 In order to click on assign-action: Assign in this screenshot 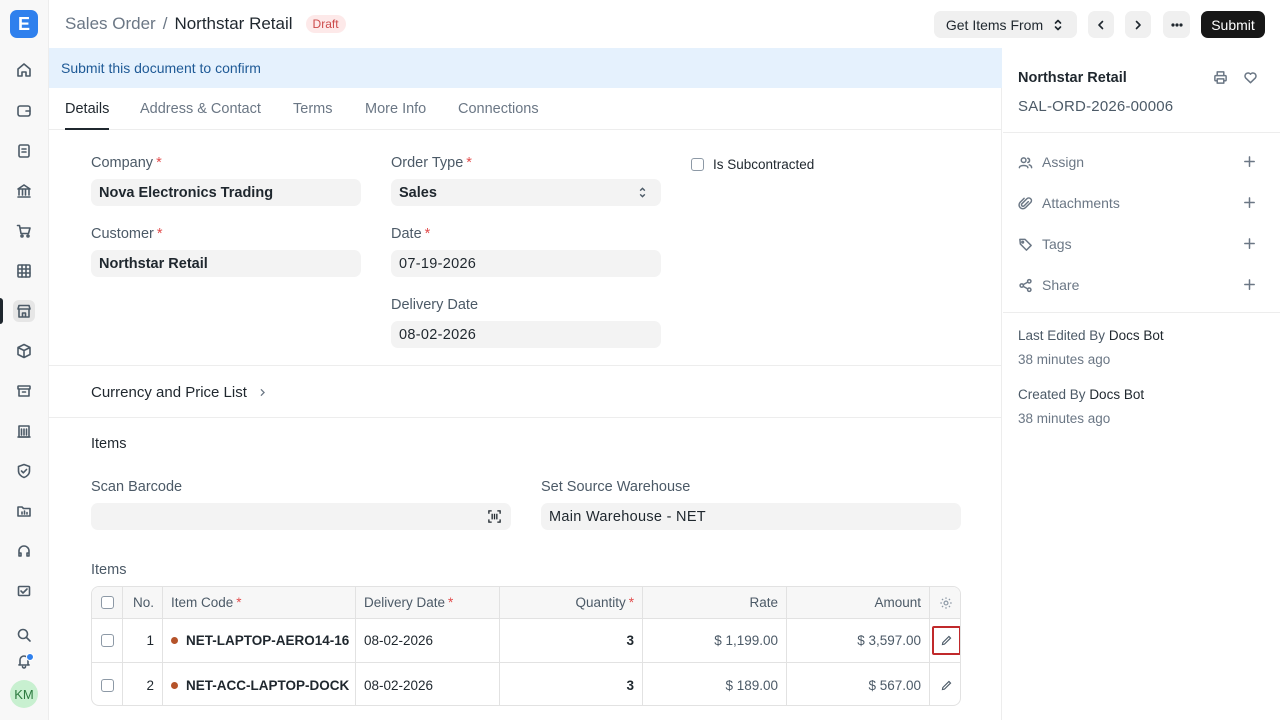, I will do `click(1051, 162)`.